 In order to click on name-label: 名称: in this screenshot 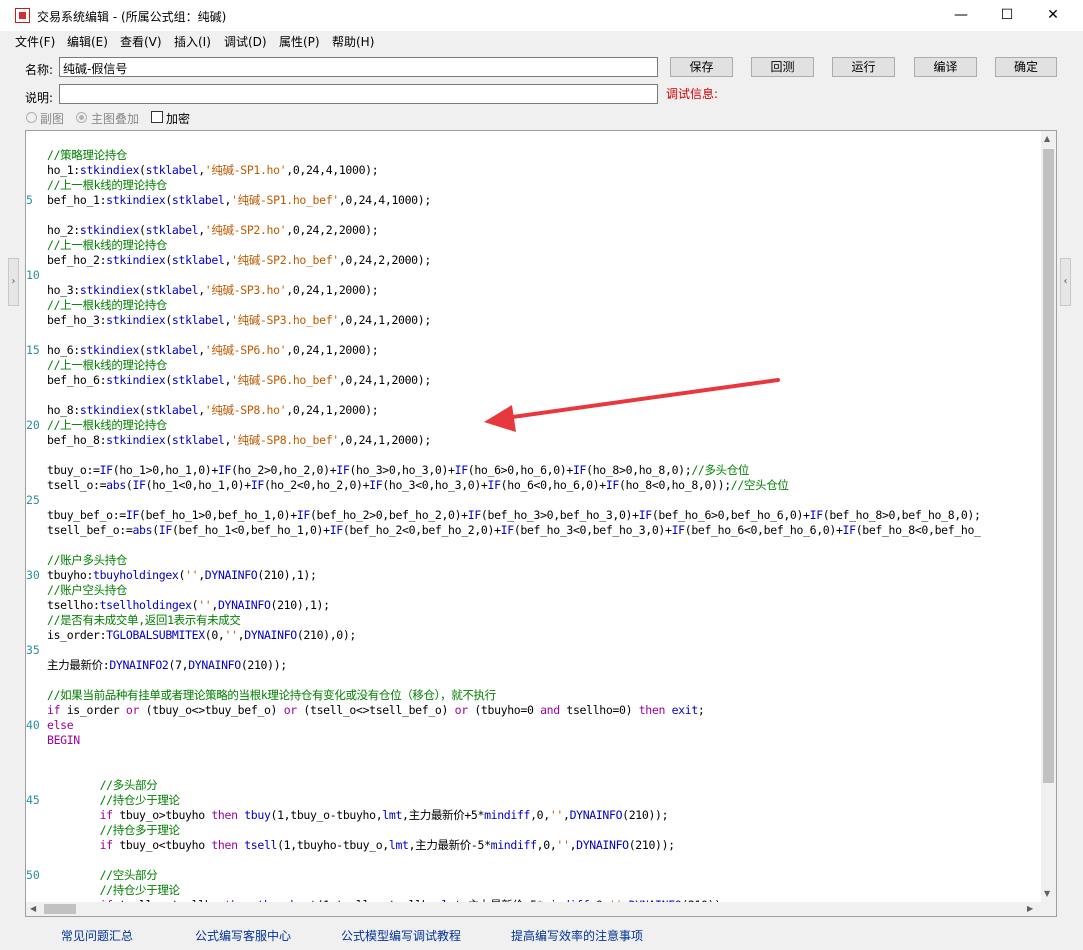, I will do `click(39, 70)`.